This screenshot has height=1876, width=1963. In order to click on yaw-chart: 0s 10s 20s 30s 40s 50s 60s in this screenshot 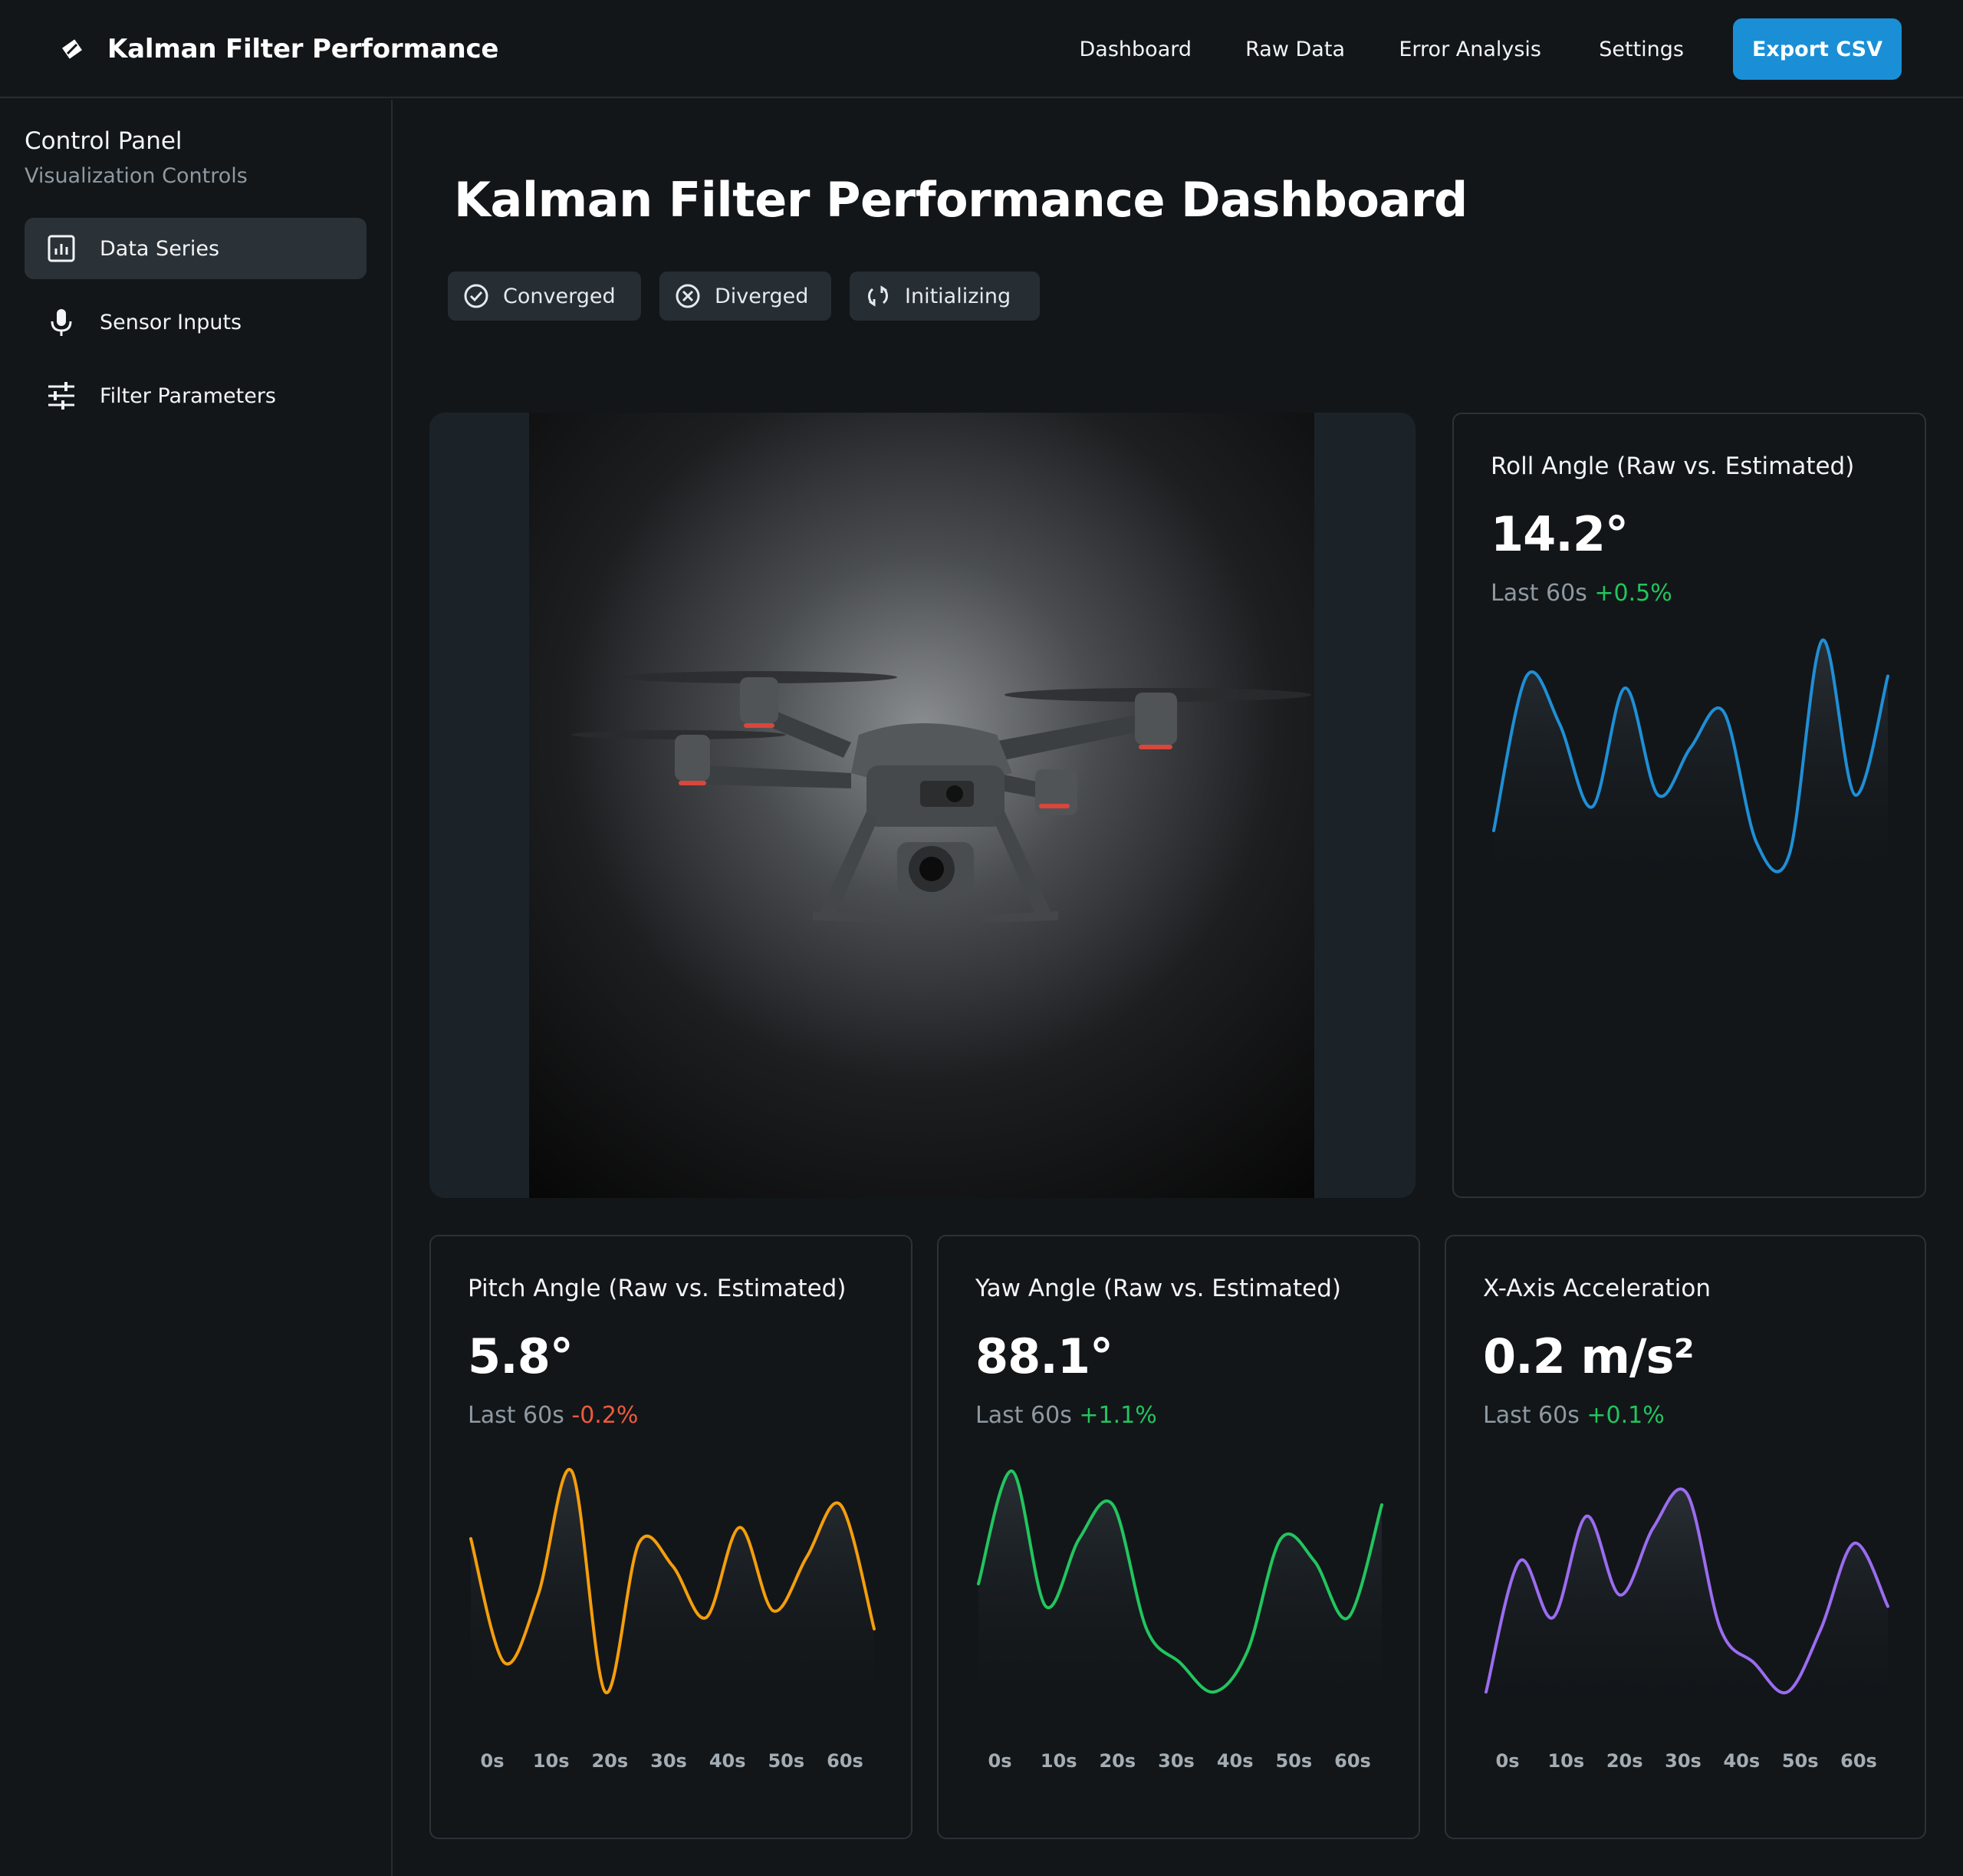, I will do `click(1180, 1621)`.